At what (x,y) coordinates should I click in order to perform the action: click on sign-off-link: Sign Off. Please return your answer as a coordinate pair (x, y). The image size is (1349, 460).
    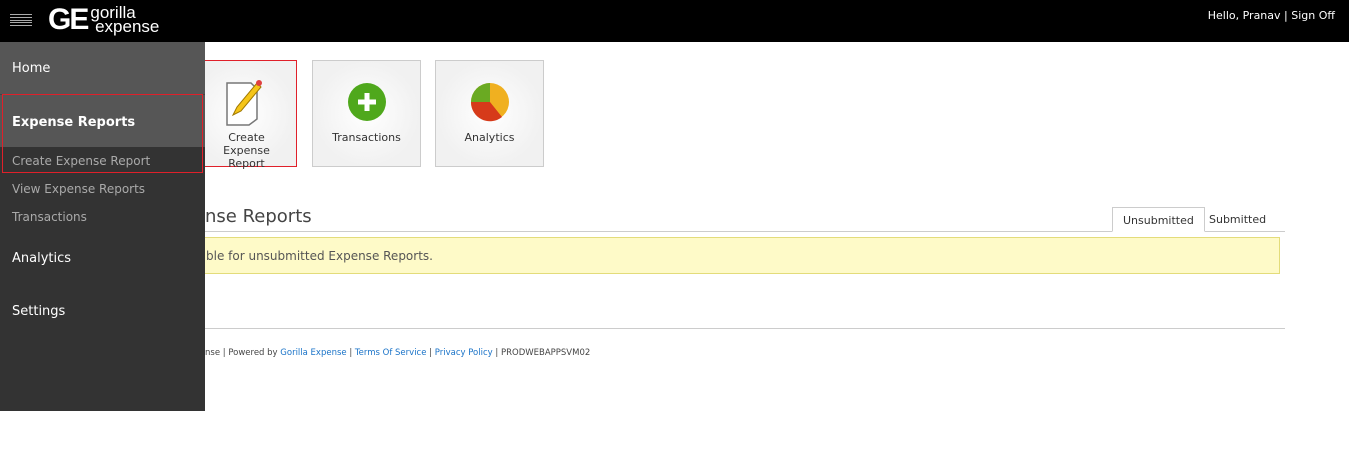
    Looking at the image, I should click on (1313, 15).